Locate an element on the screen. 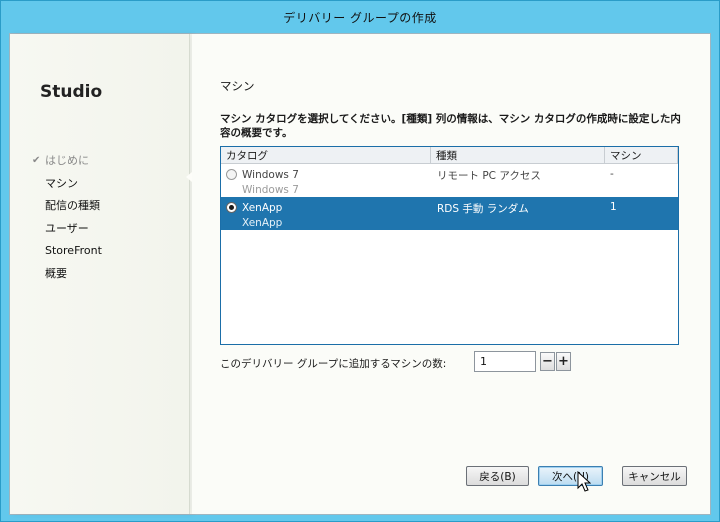 The height and width of the screenshot is (522, 720). column-header-machines: マシン is located at coordinates (641, 155).